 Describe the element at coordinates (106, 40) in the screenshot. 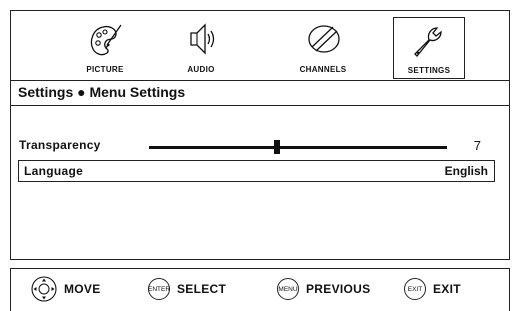

I see `palette-icon` at that location.